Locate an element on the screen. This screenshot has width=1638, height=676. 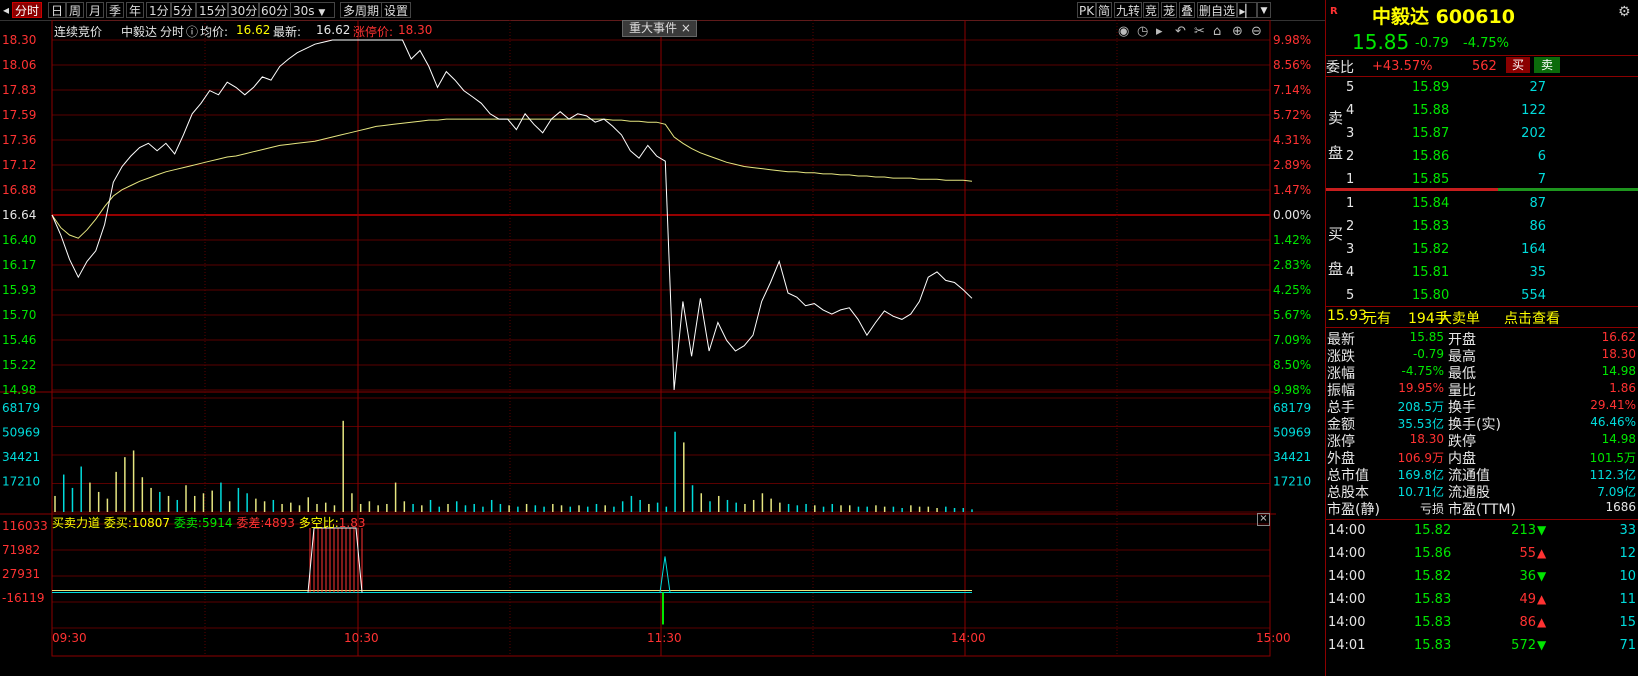
cut-icon: ✂ is located at coordinates (1199, 31).